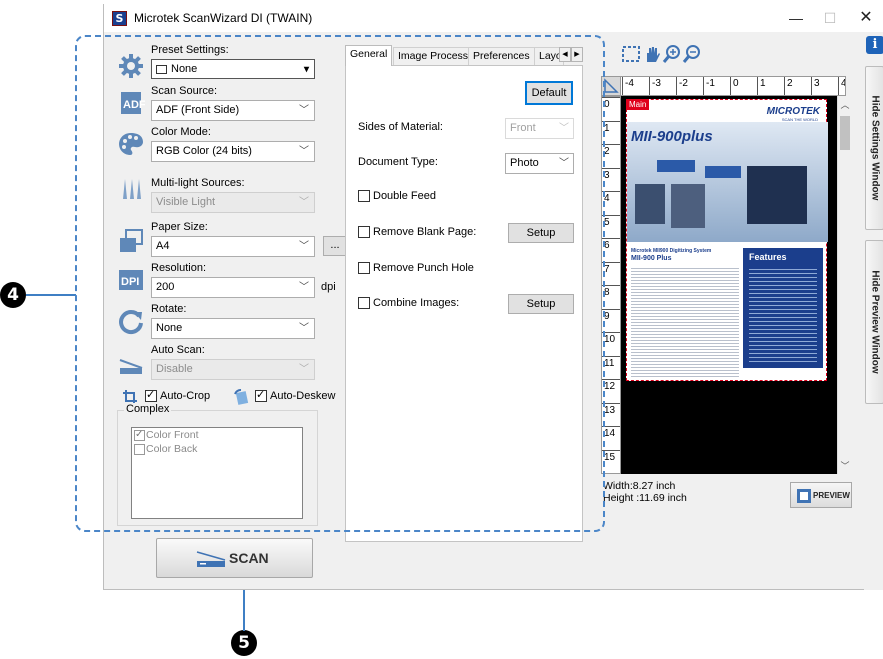 Image resolution: width=883 pixels, height=659 pixels. I want to click on ruler-top-label: 4, so click(843, 83).